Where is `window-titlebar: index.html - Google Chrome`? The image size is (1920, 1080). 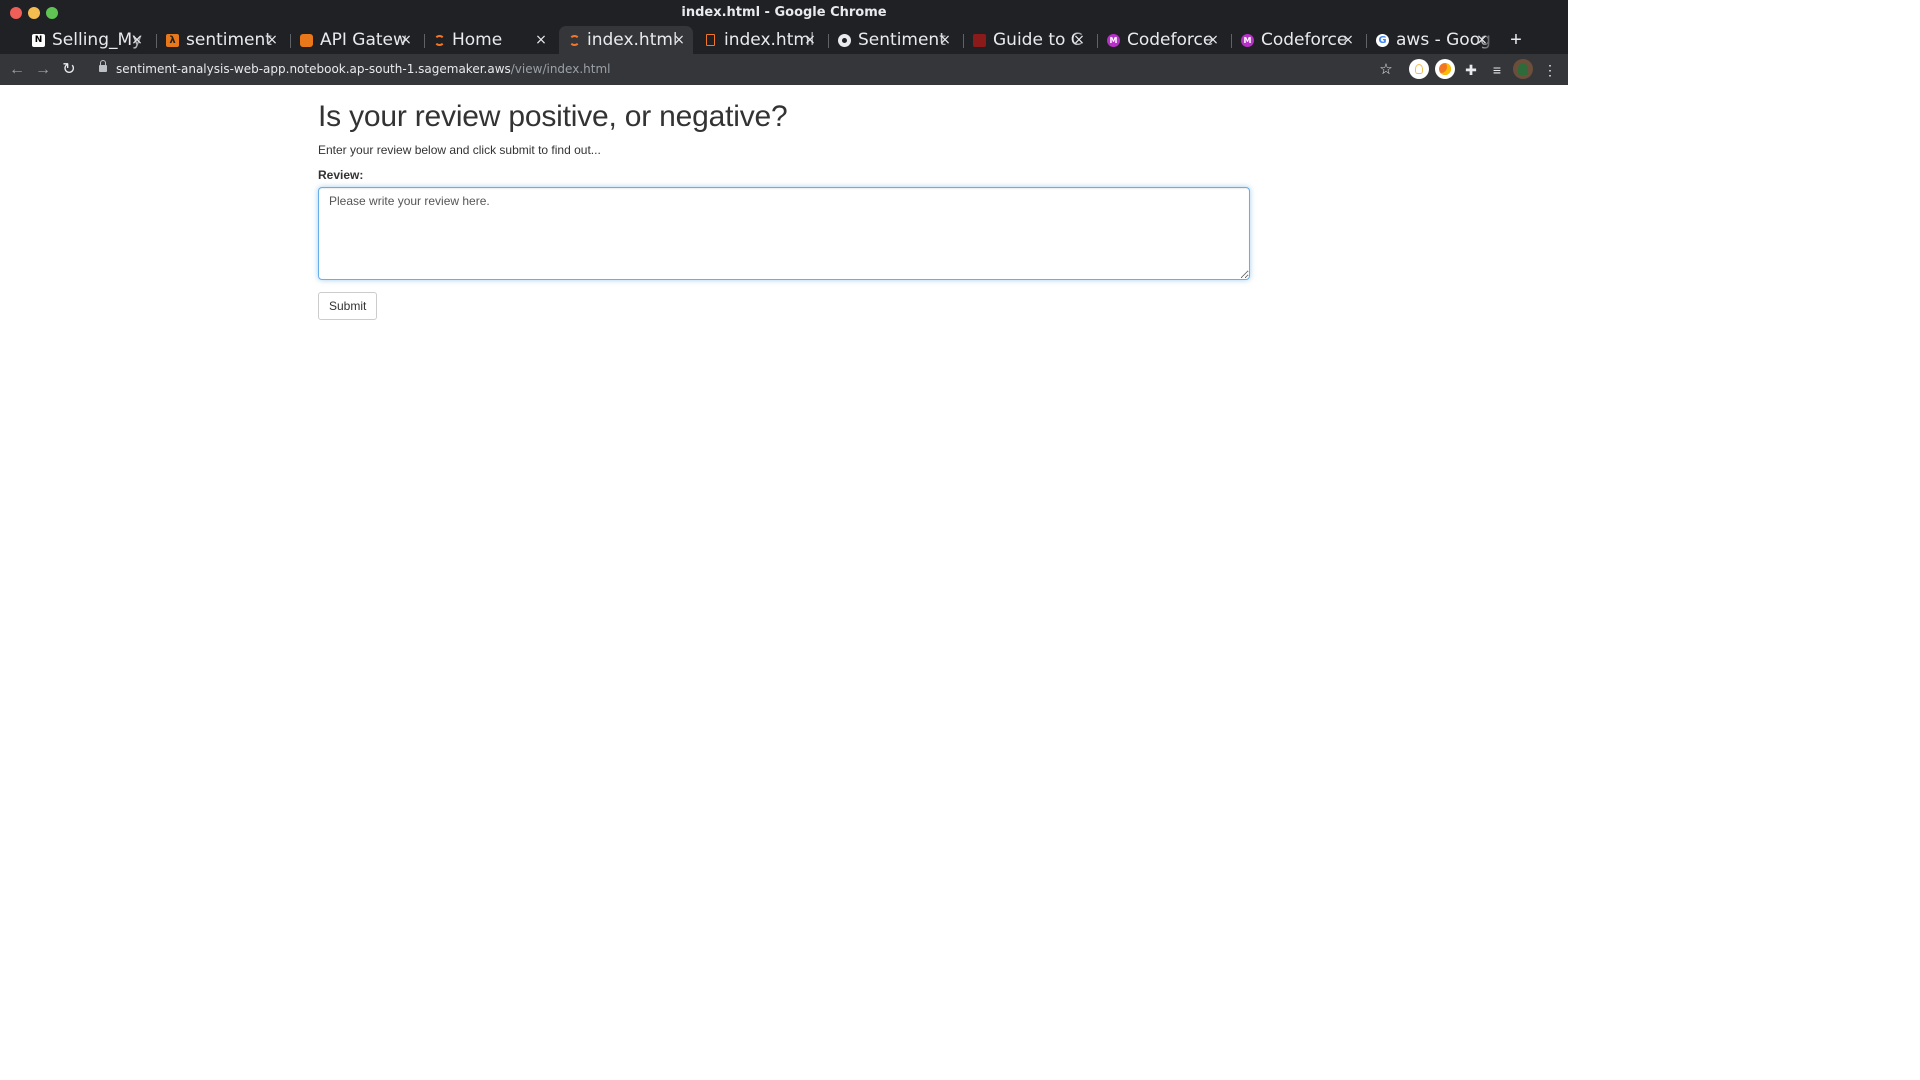
window-titlebar: index.html - Google Chrome is located at coordinates (784, 13).